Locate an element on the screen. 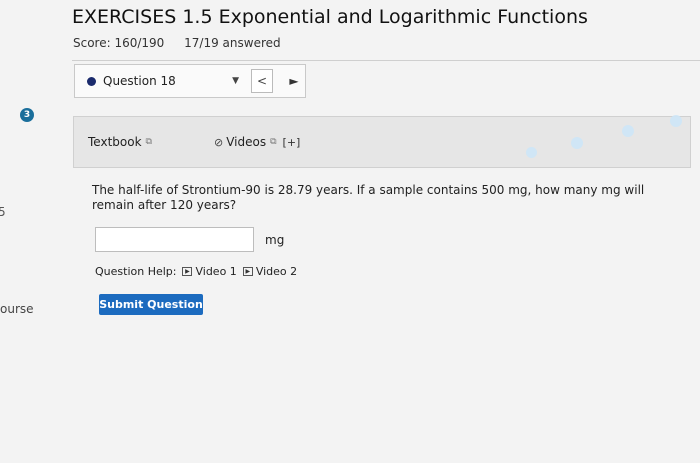  step-badge: 3 is located at coordinates (27, 115).